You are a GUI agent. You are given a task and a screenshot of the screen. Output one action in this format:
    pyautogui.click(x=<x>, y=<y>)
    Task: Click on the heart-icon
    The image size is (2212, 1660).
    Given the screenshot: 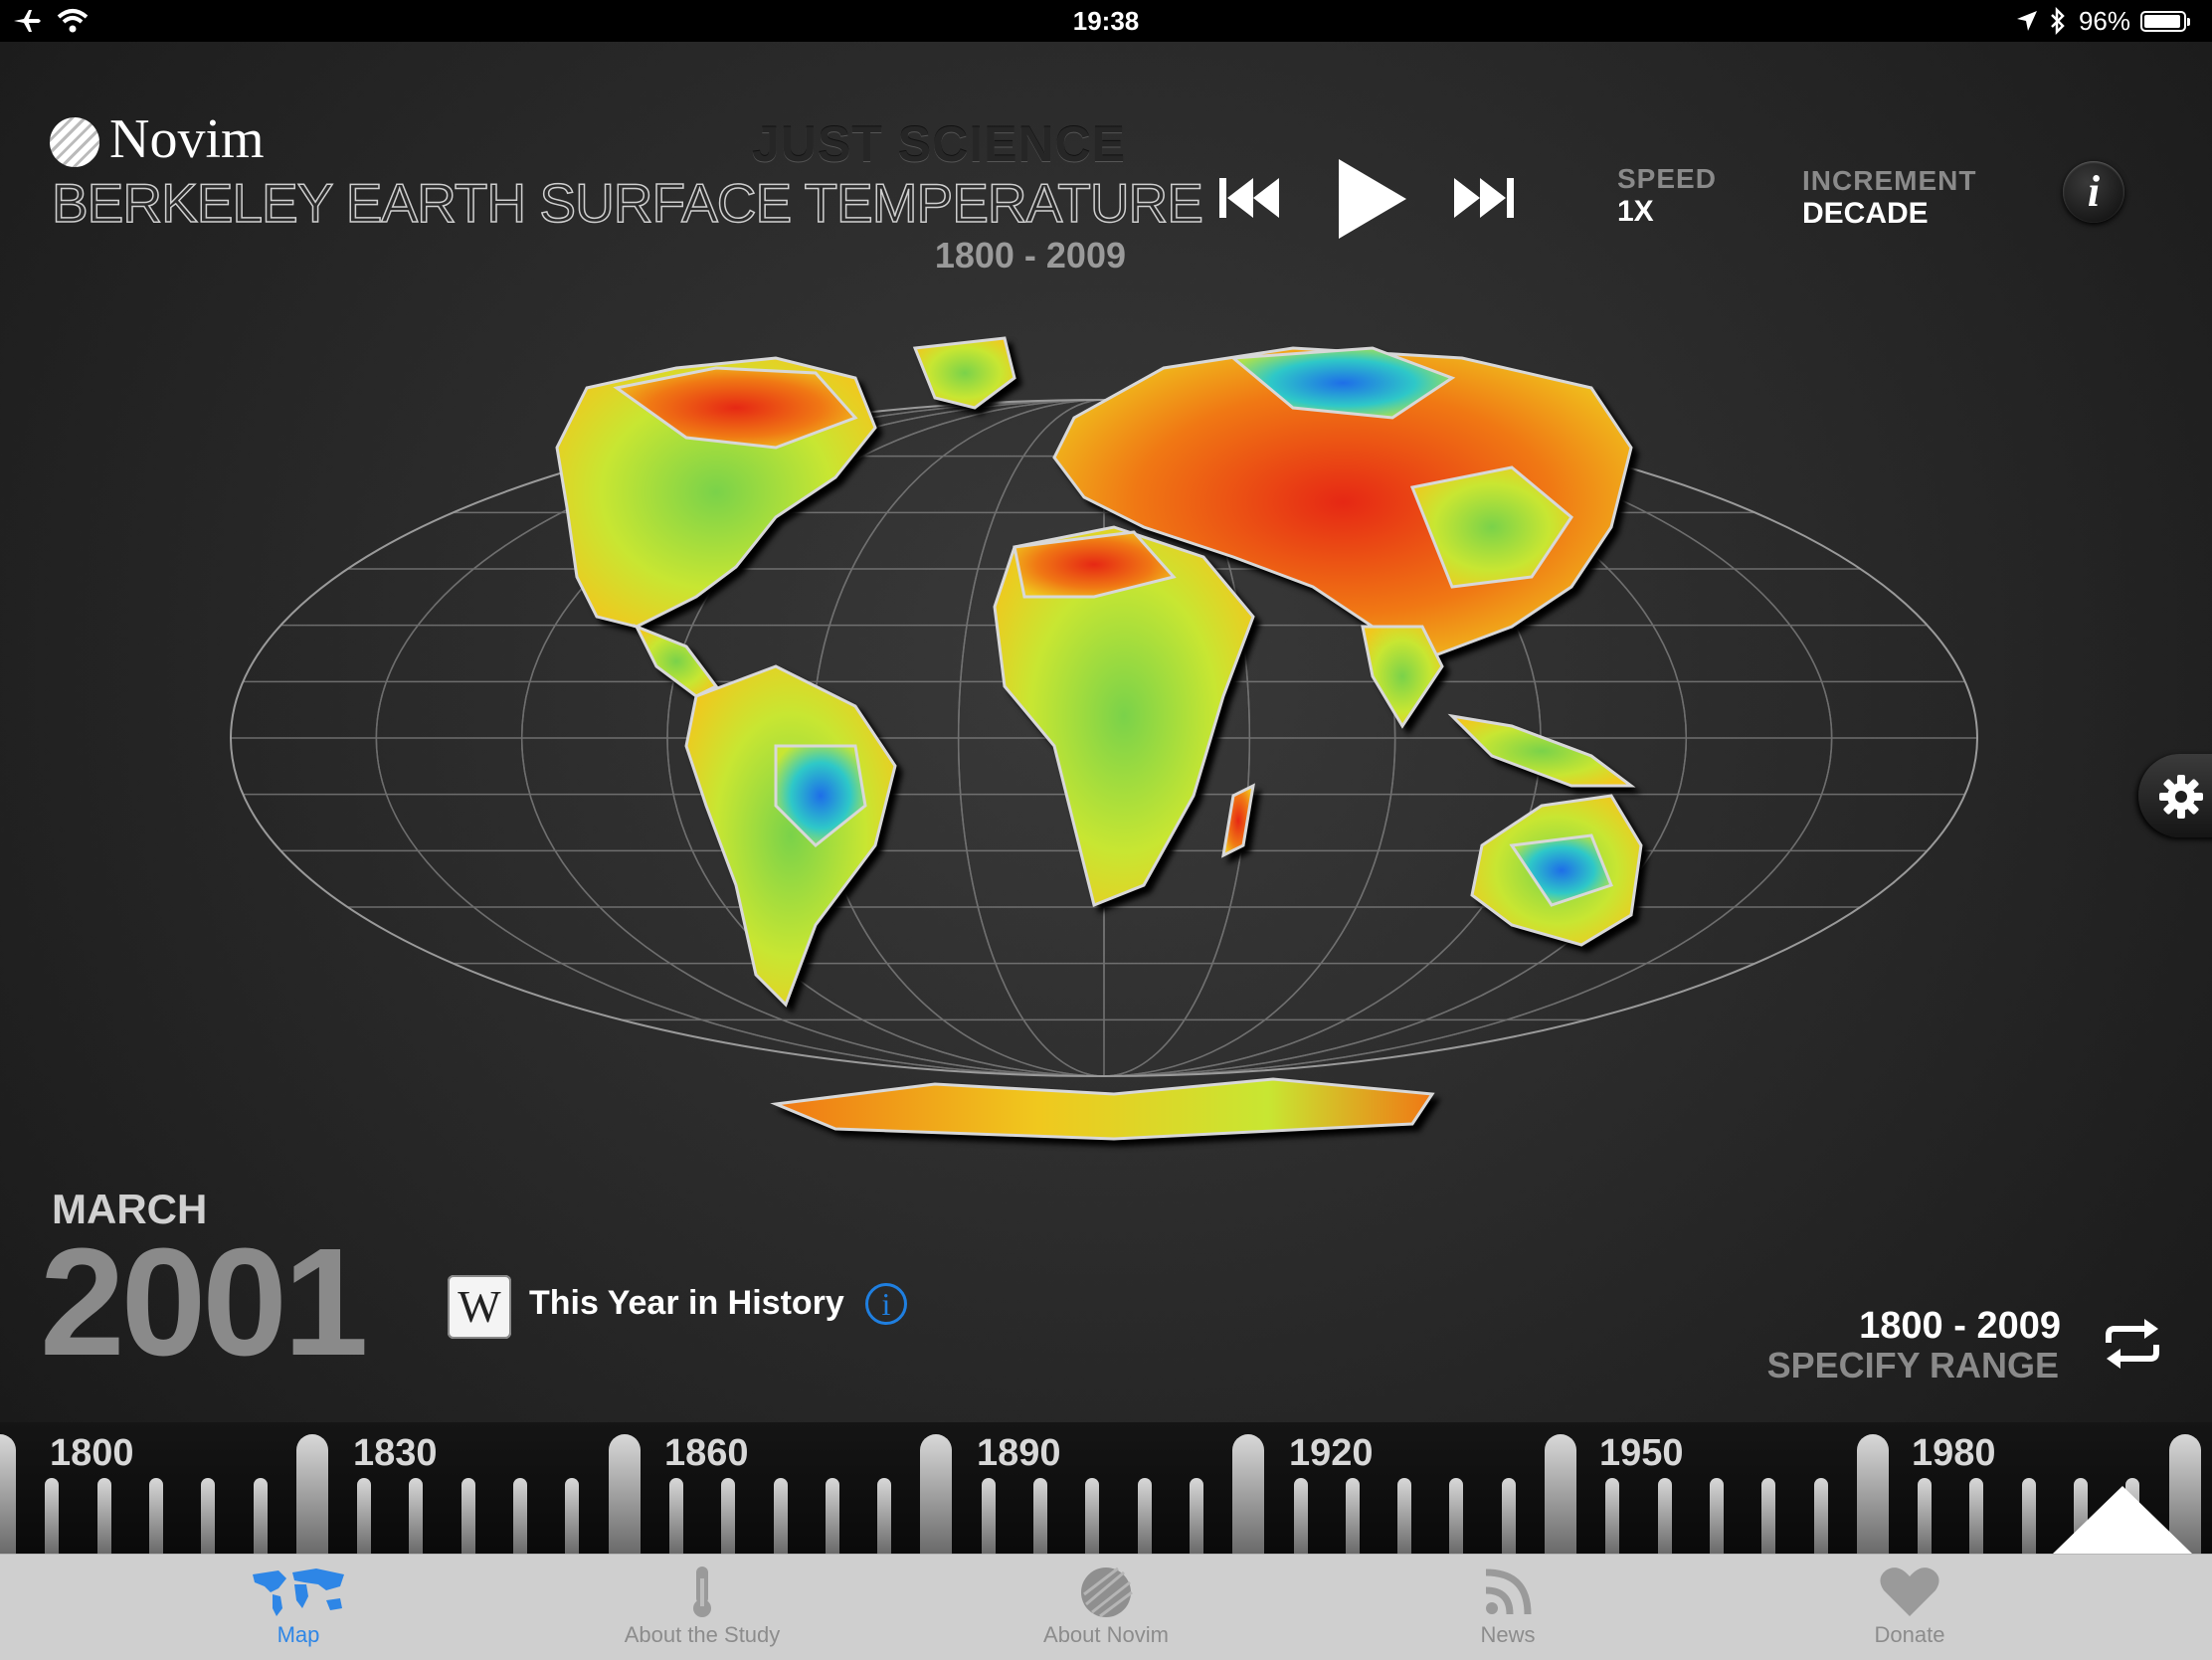 What is the action you would take?
    pyautogui.click(x=1909, y=1592)
    